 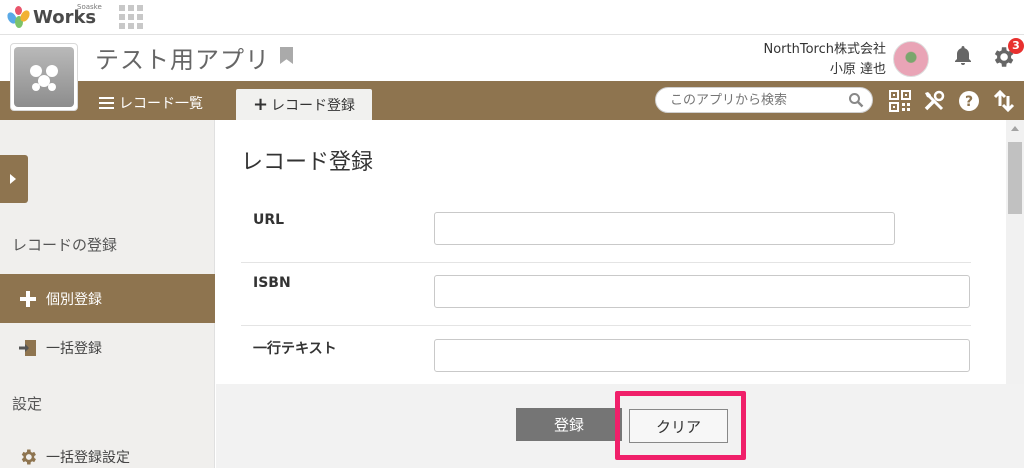 I want to click on logo-subtext: Soaske, so click(x=89, y=6).